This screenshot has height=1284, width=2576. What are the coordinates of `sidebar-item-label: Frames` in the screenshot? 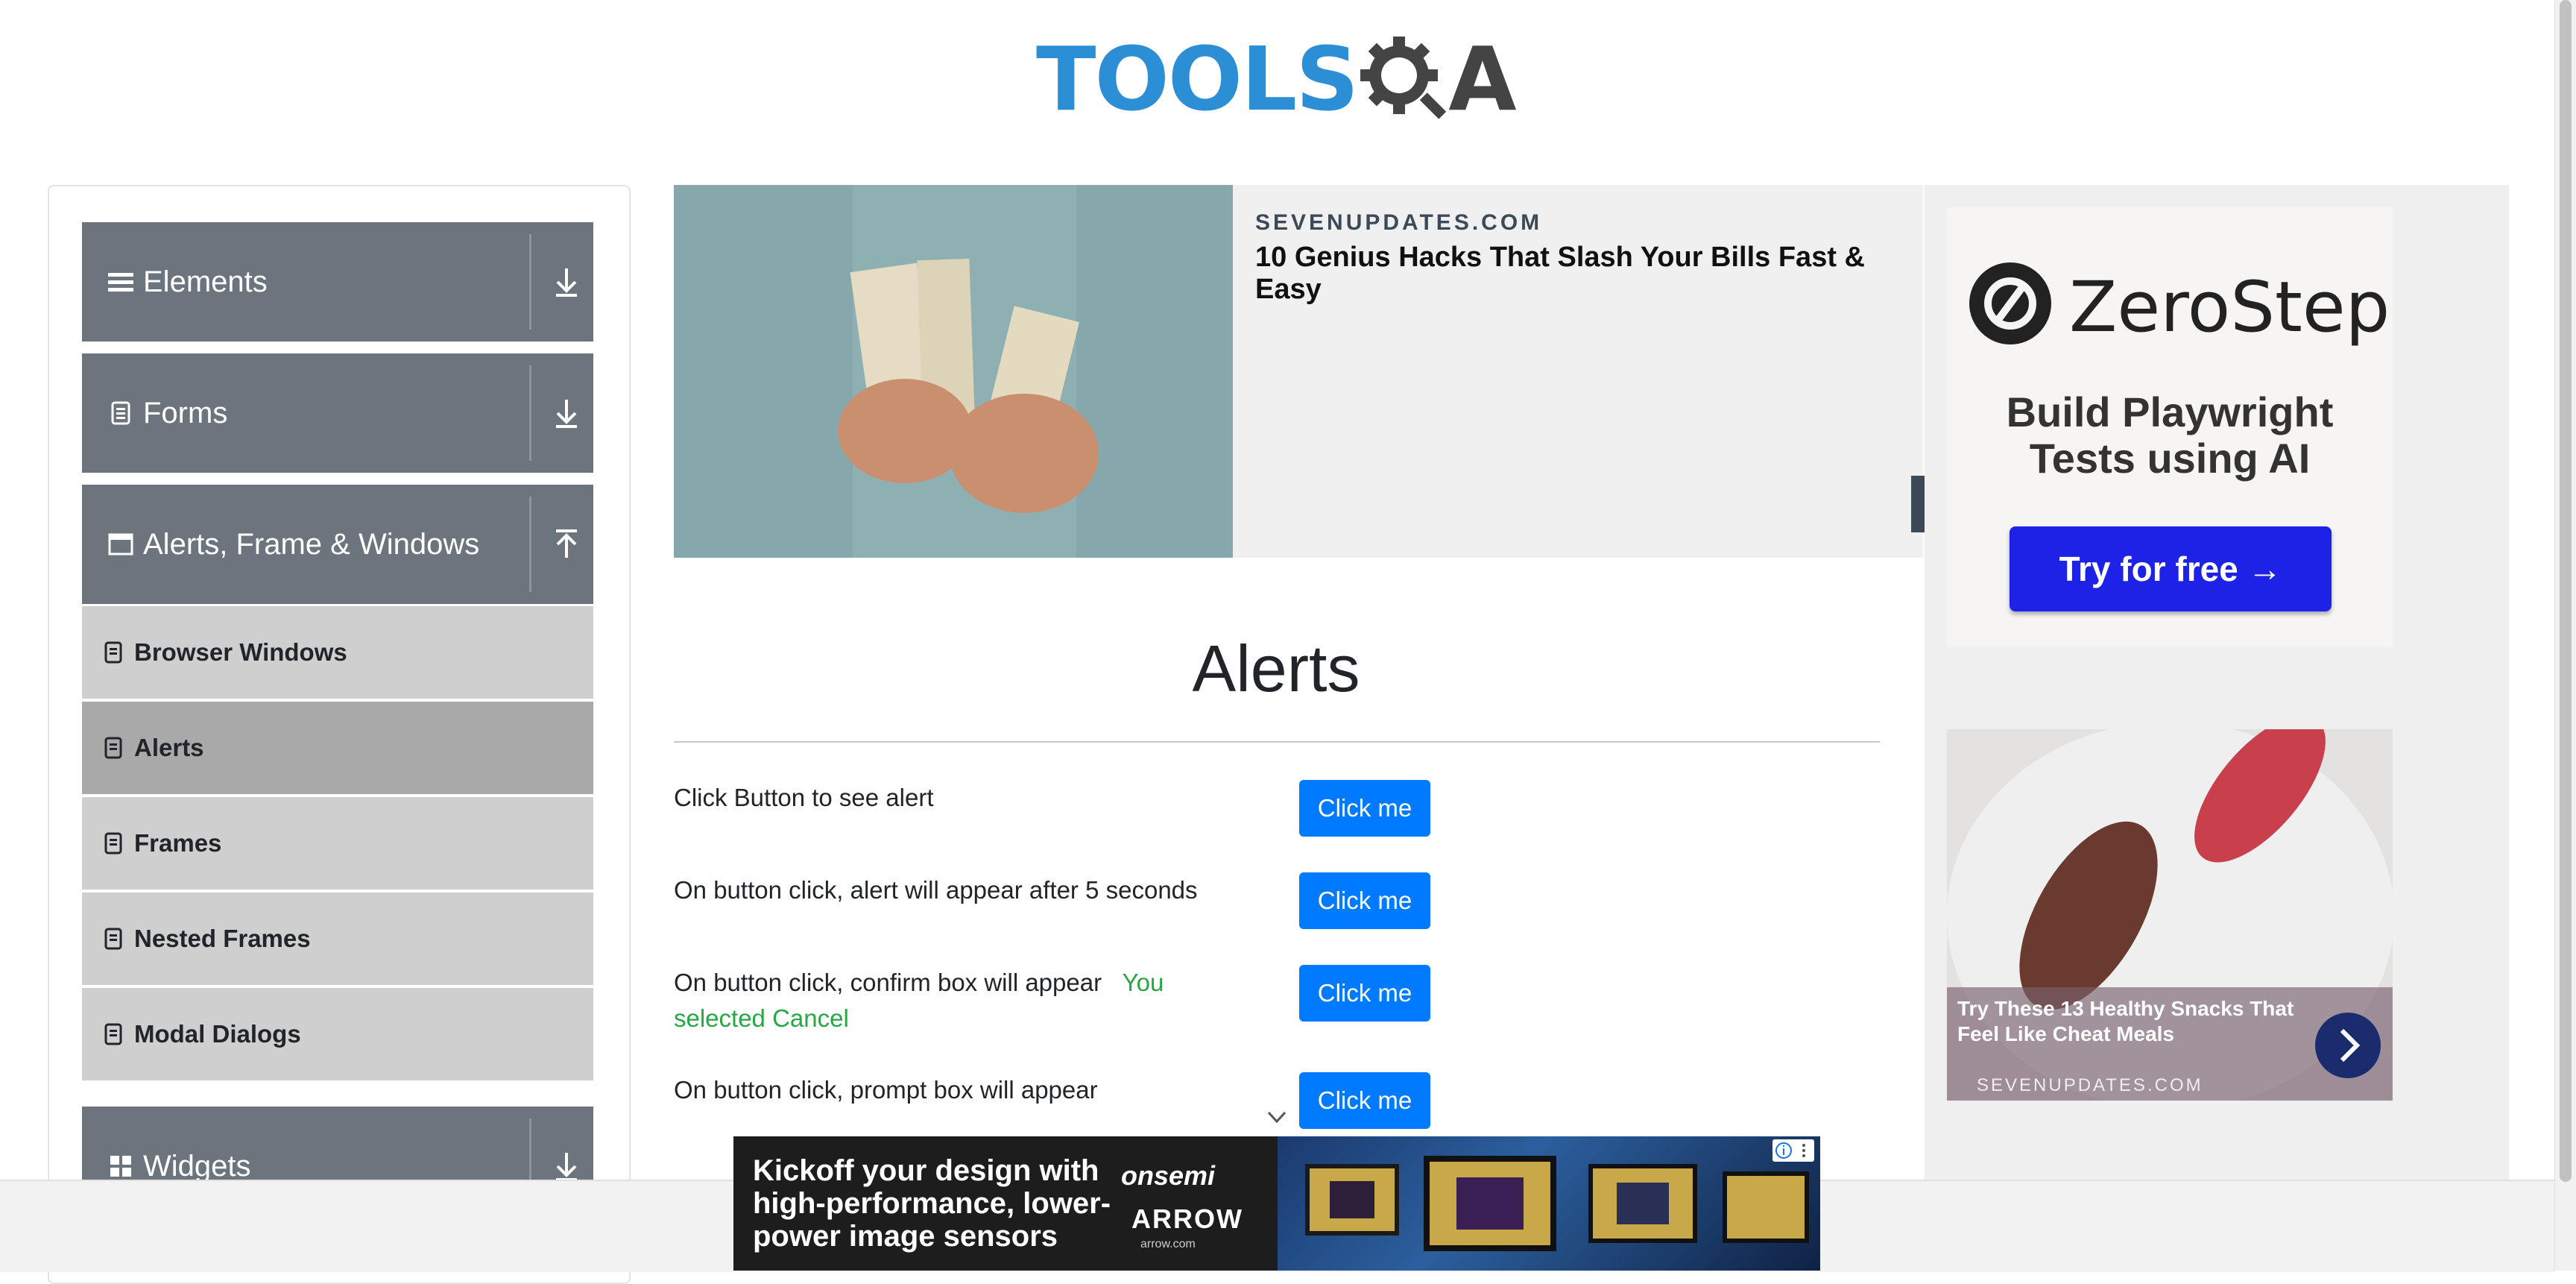 It's located at (178, 843).